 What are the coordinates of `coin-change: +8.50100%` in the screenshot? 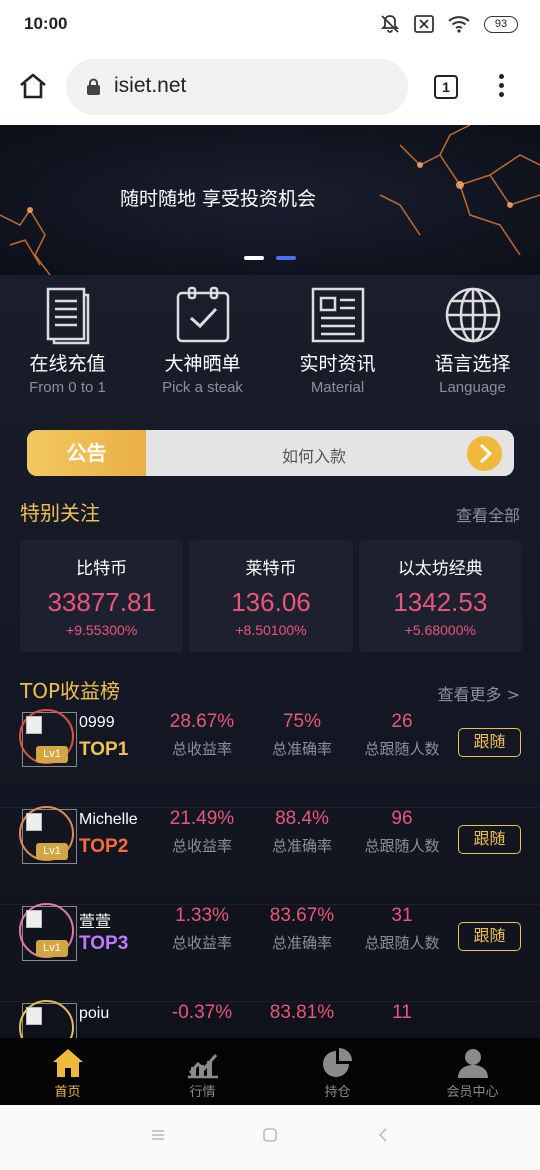 It's located at (271, 630).